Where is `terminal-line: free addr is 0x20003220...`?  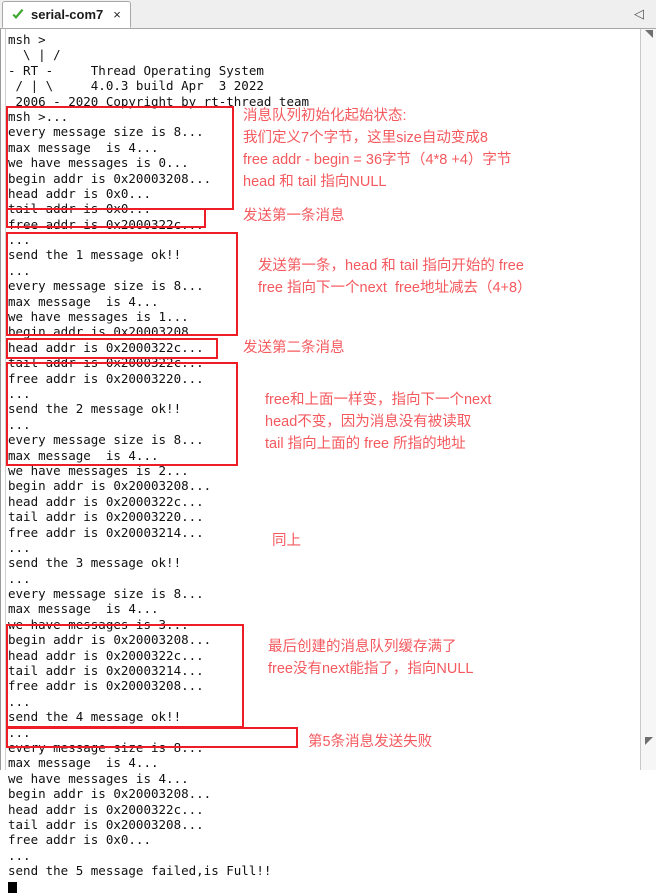
terminal-line: free addr is 0x20003220... is located at coordinates (106, 378).